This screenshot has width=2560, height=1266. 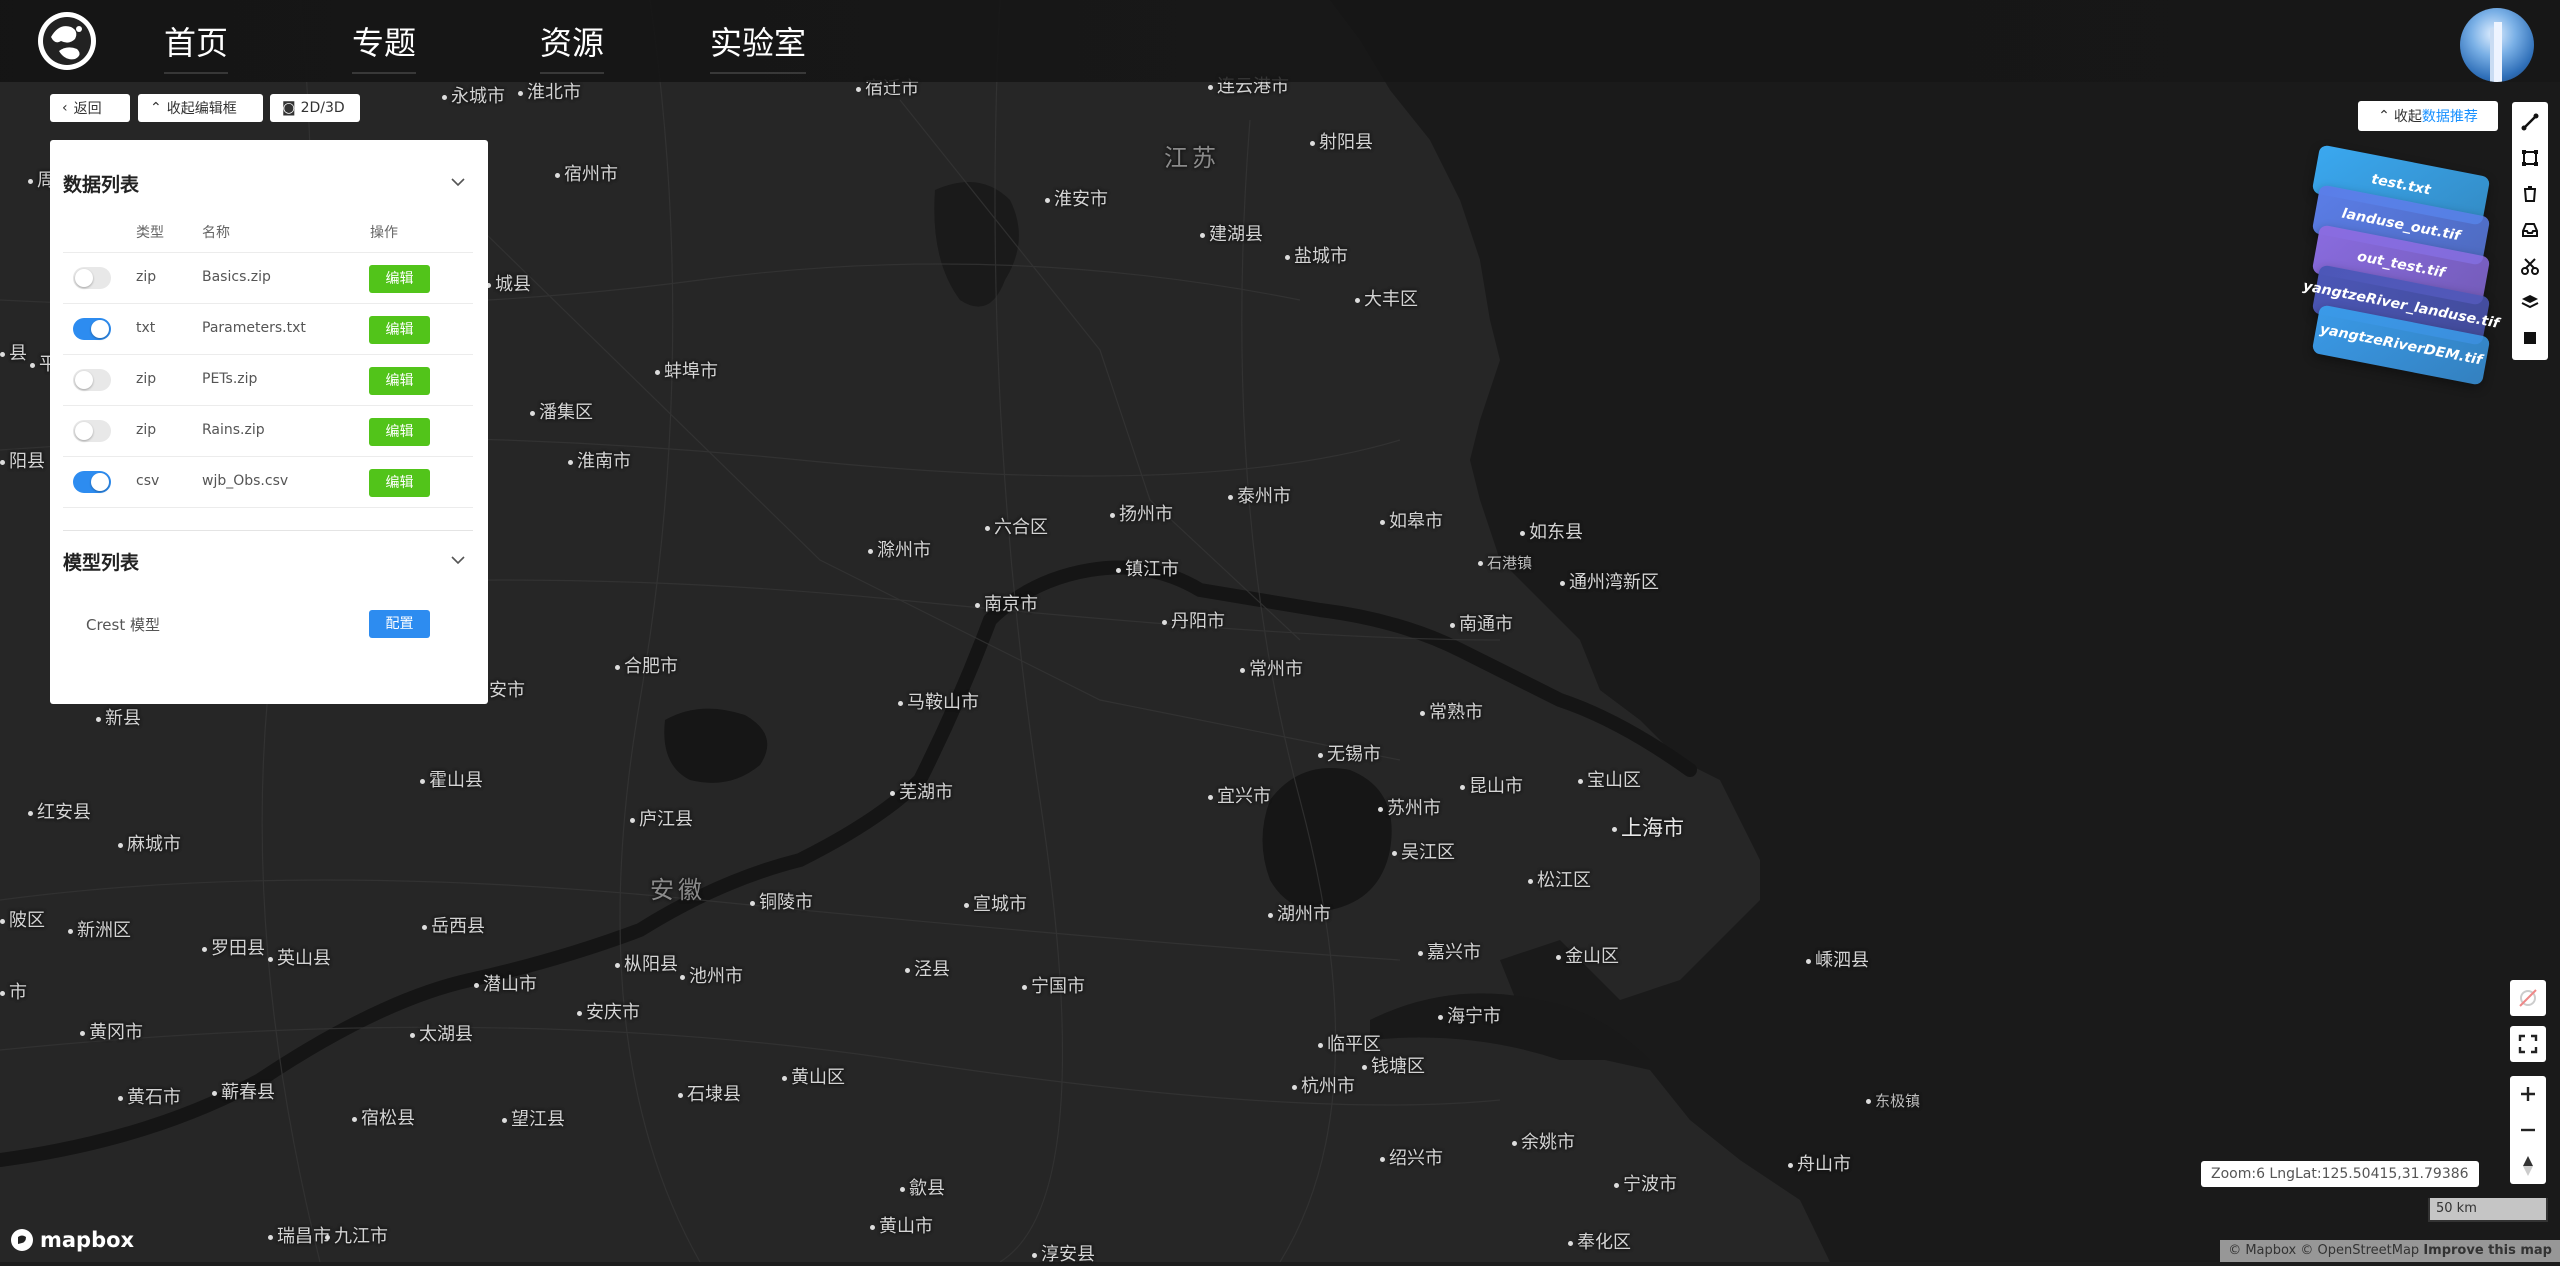 I want to click on place-name: 马鞍山市, so click(x=943, y=702).